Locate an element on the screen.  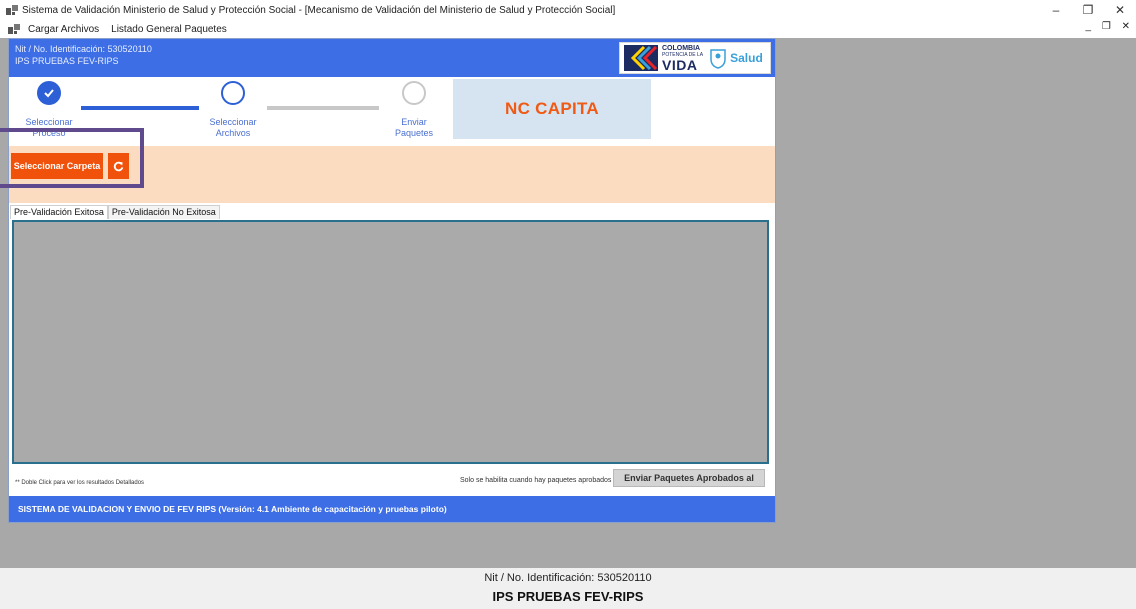
step-2-circle is located at coordinates (233, 93).